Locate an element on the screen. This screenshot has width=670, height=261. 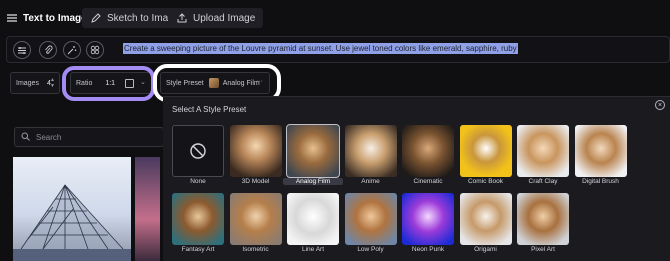
style-preset-card: Line Art is located at coordinates (313, 225).